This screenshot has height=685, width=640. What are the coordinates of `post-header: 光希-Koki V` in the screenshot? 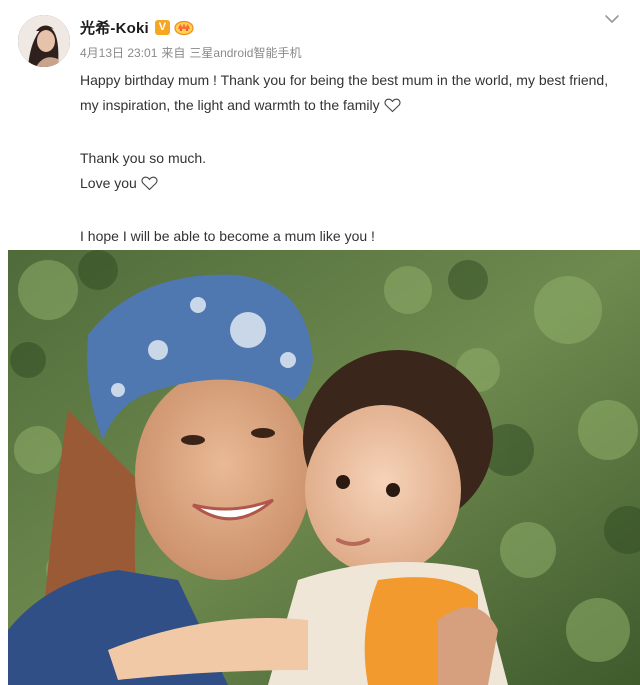 It's located at (137, 27).